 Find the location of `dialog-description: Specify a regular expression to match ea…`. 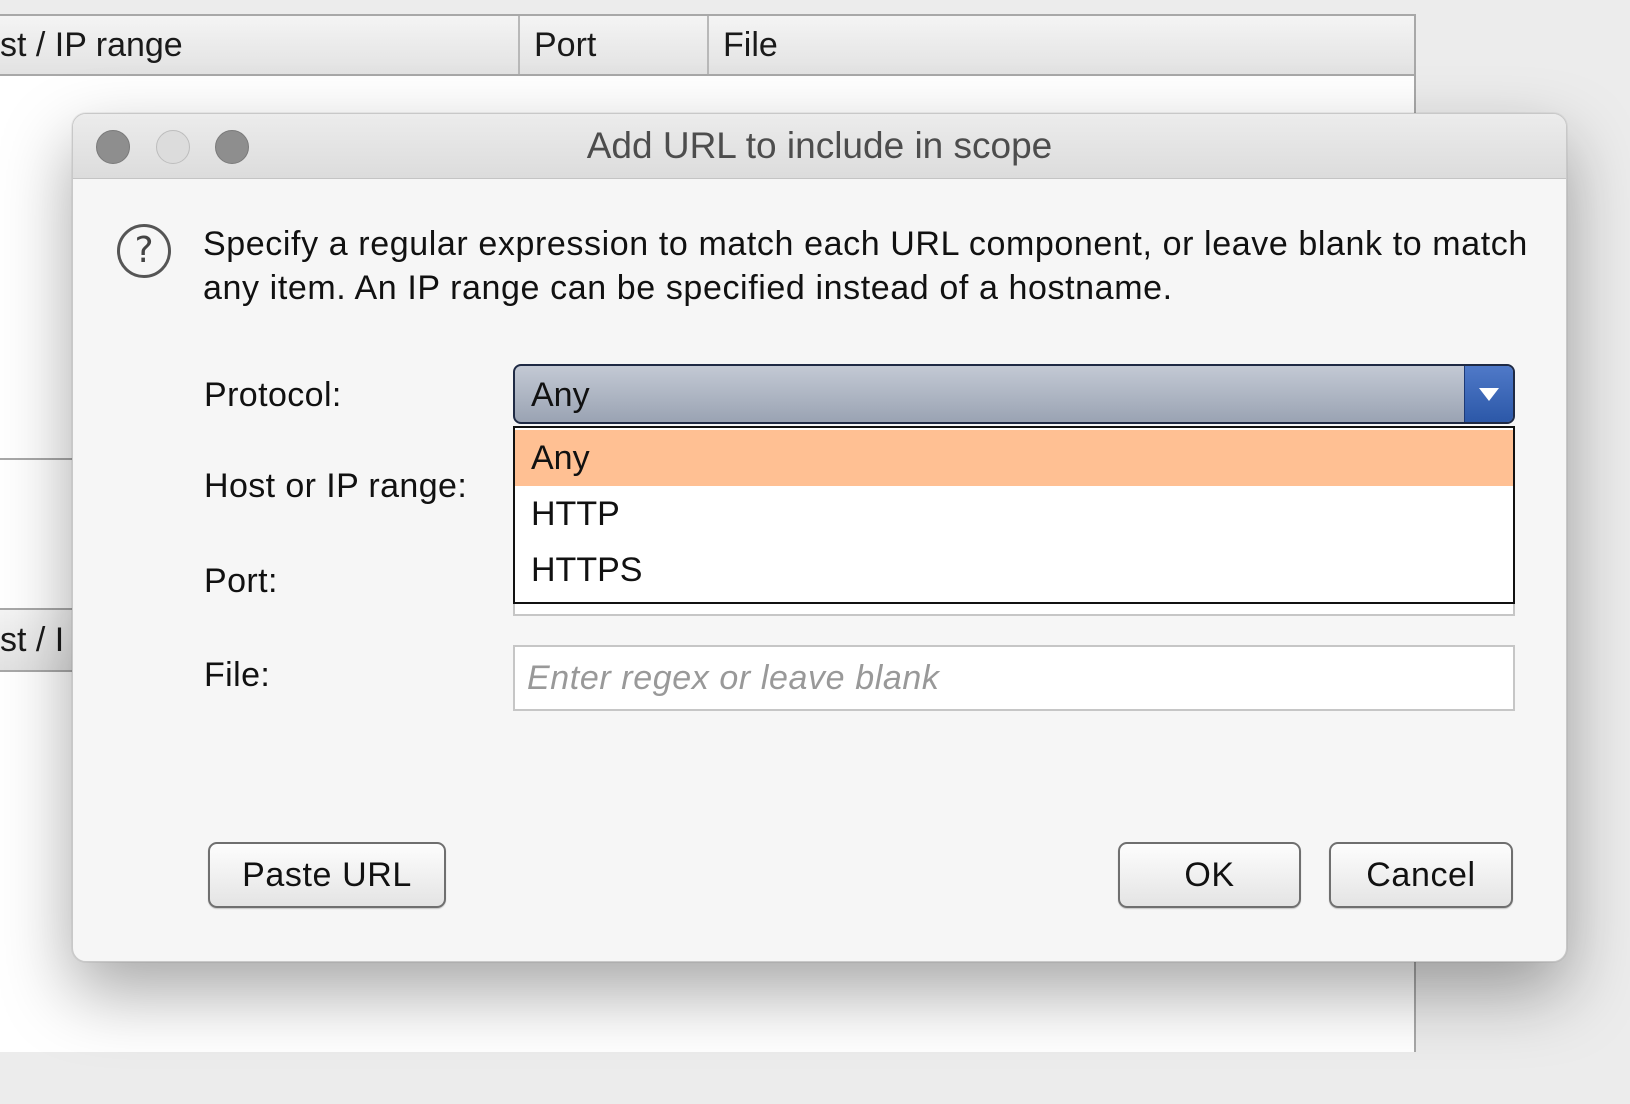

dialog-description: Specify a regular expression to match ea… is located at coordinates (865, 266).